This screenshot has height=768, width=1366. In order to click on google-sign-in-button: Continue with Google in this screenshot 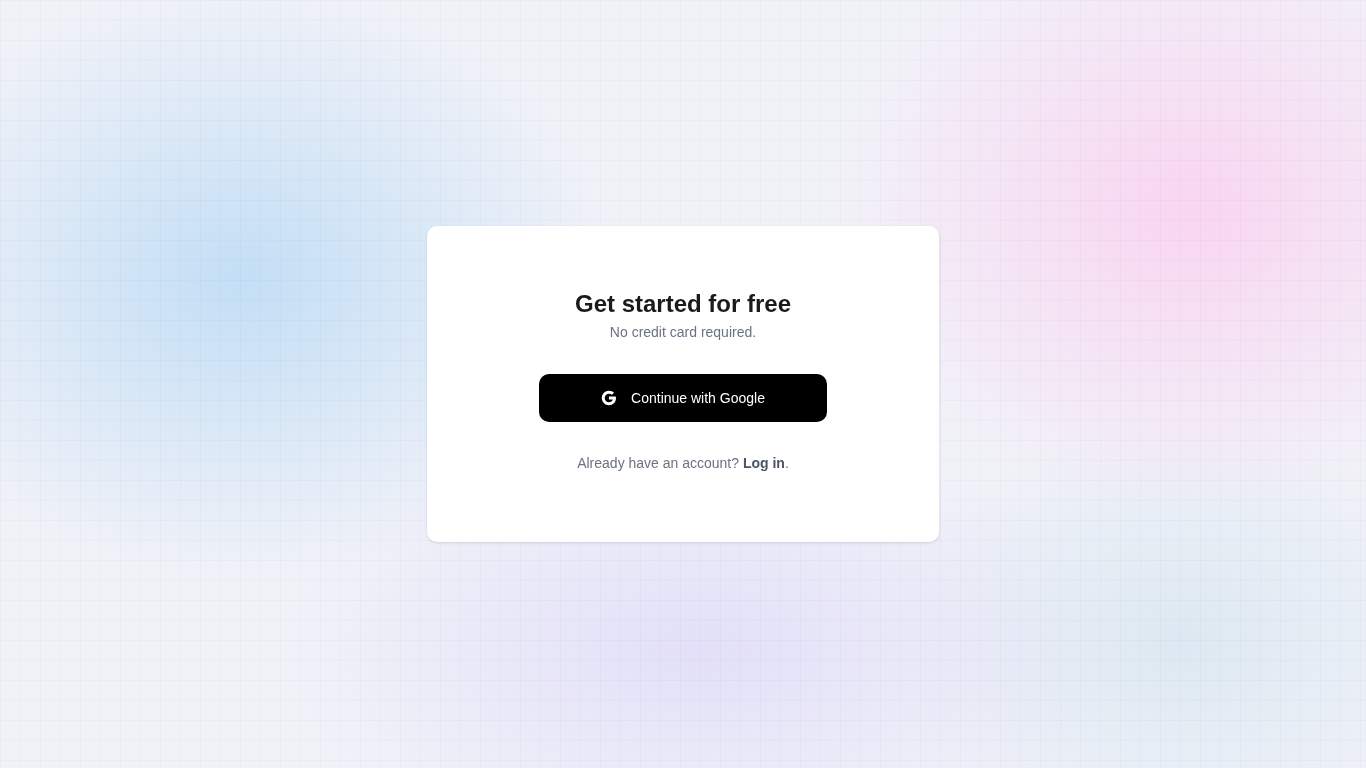, I will do `click(683, 398)`.